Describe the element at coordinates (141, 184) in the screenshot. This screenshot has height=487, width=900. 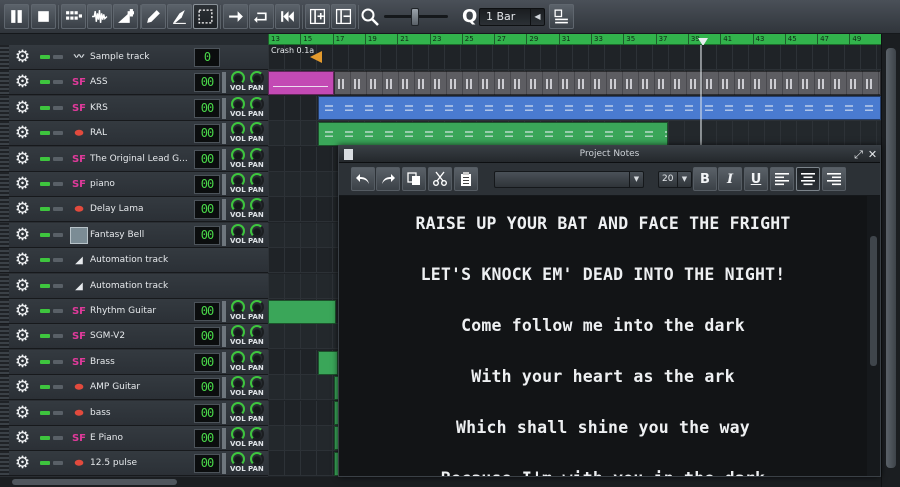
I see `track-name: piano` at that location.